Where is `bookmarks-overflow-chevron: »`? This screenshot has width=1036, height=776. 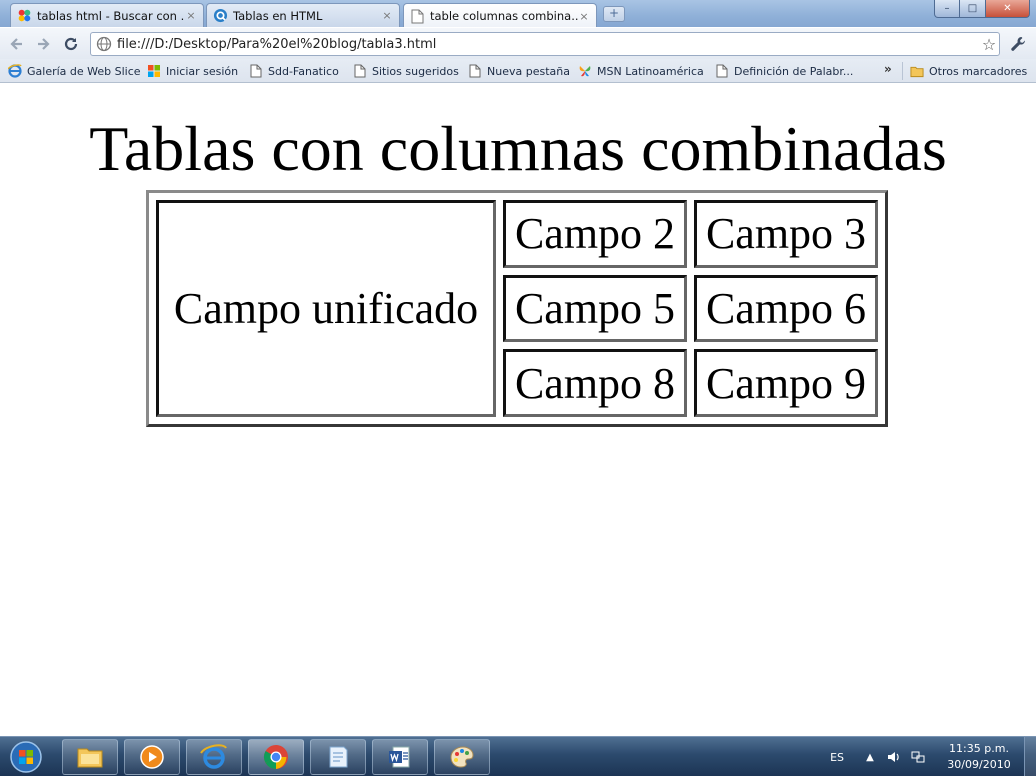 bookmarks-overflow-chevron: » is located at coordinates (888, 69).